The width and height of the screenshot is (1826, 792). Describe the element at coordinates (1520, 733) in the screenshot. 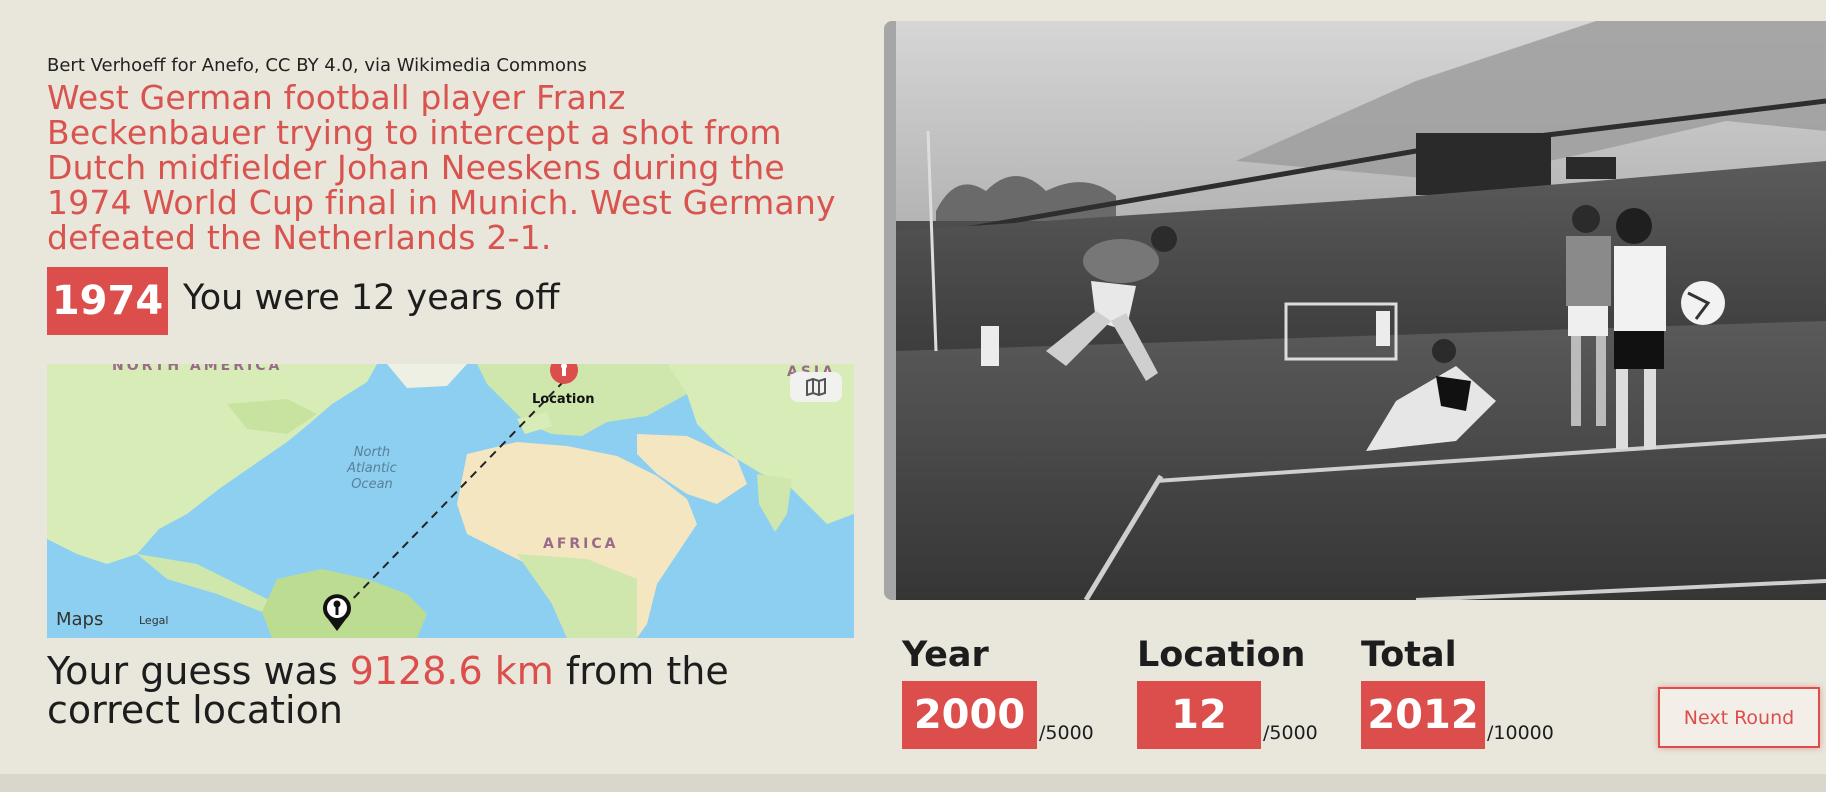

I see `total-score-max: /10000` at that location.